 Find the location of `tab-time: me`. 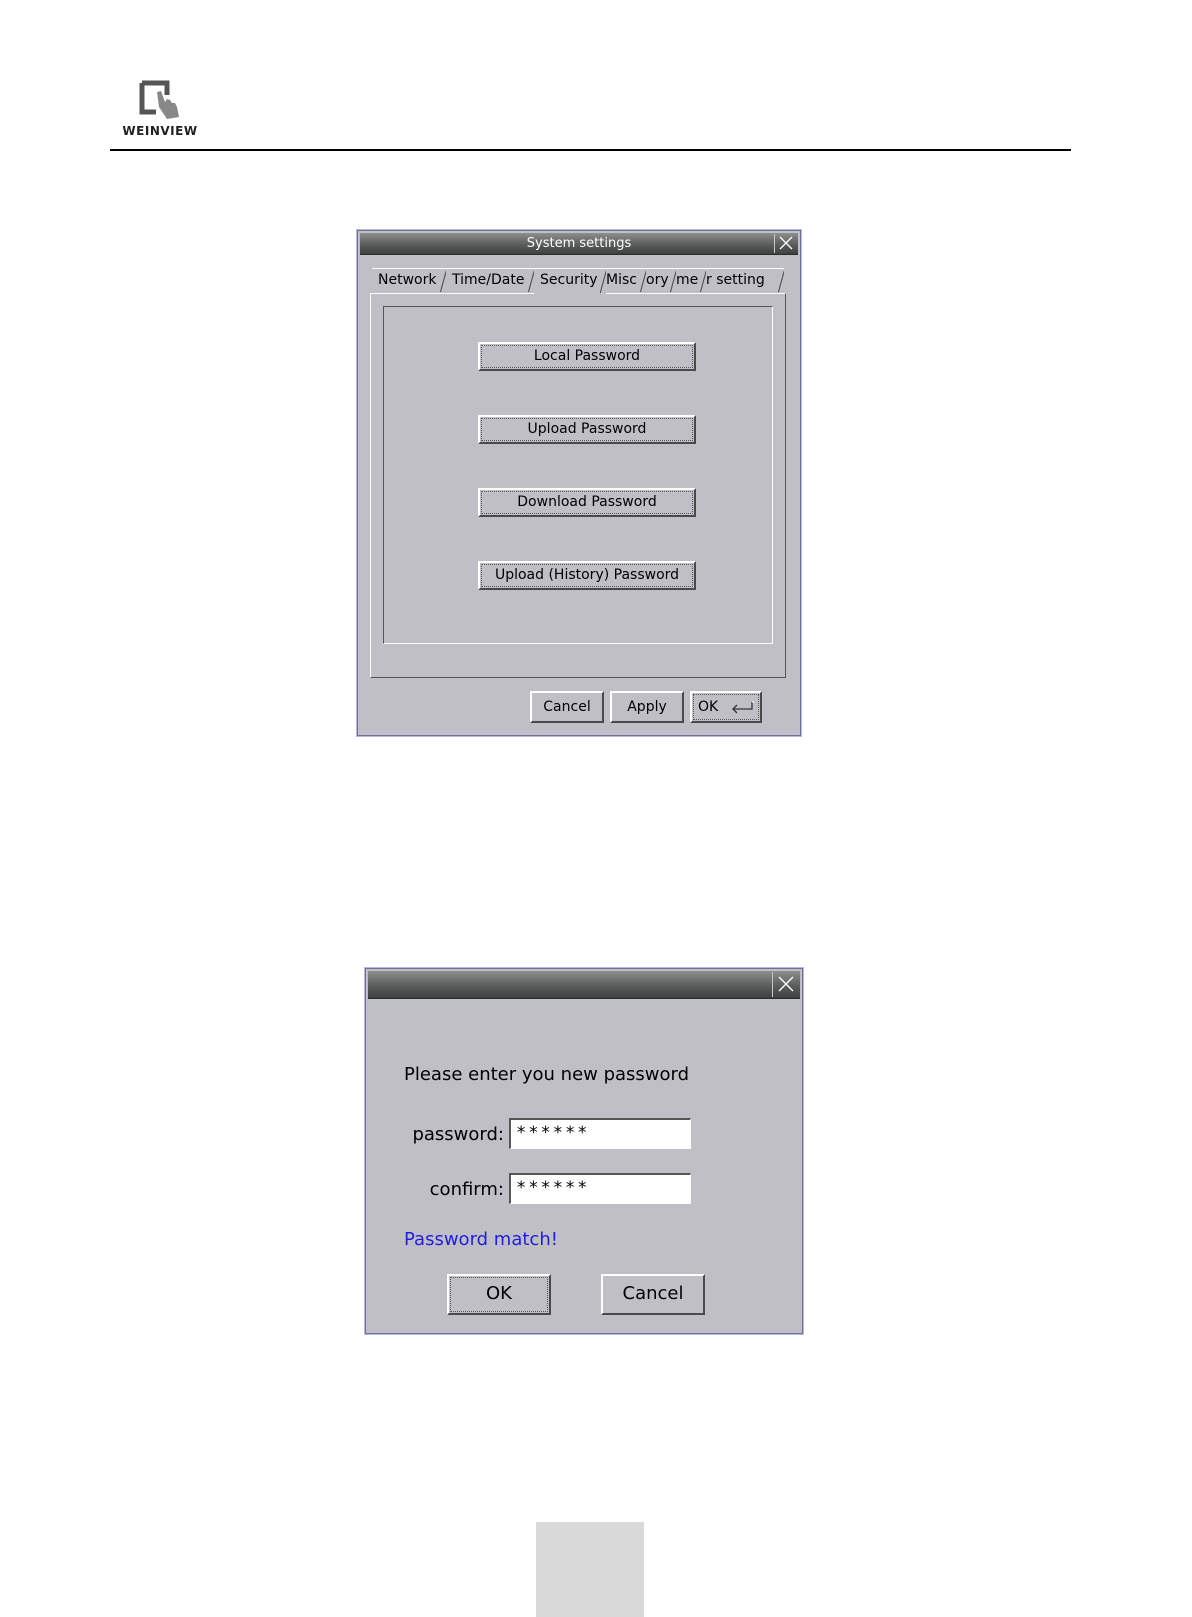

tab-time: me is located at coordinates (691, 280).